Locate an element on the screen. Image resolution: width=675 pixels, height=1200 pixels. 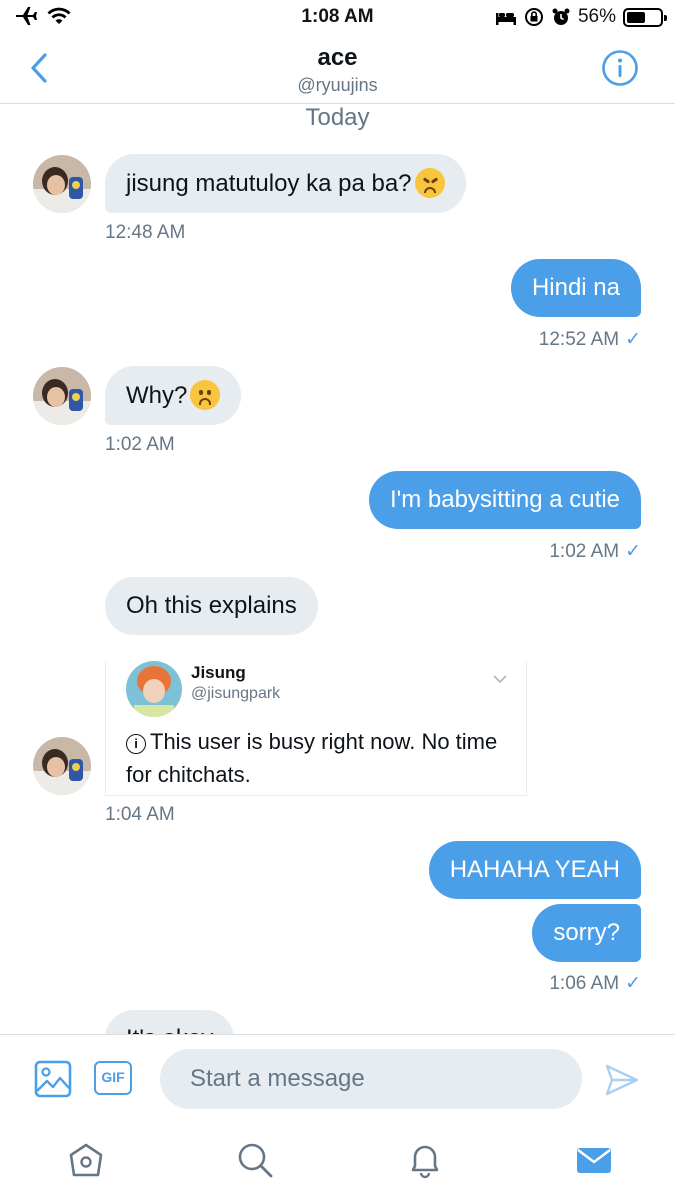
home-icon is located at coordinates (86, 1160).